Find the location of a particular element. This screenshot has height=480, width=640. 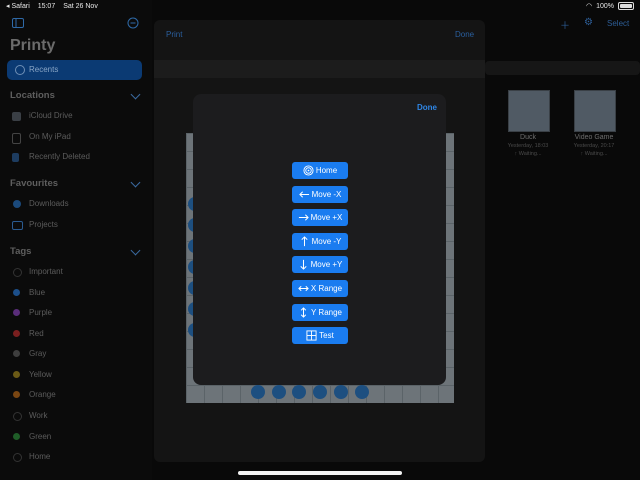

sidebar-item-label: Important is located at coordinates (46, 271).